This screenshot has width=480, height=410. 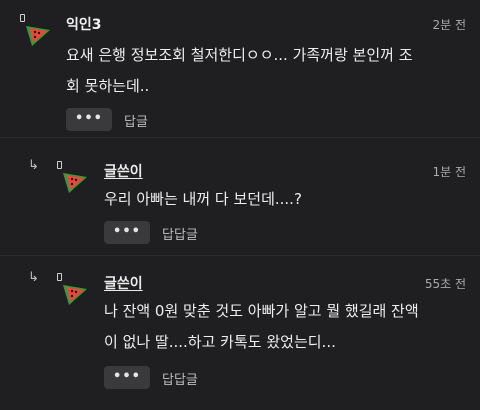 What do you see at coordinates (136, 120) in the screenshot?
I see `reply-link: 답글` at bounding box center [136, 120].